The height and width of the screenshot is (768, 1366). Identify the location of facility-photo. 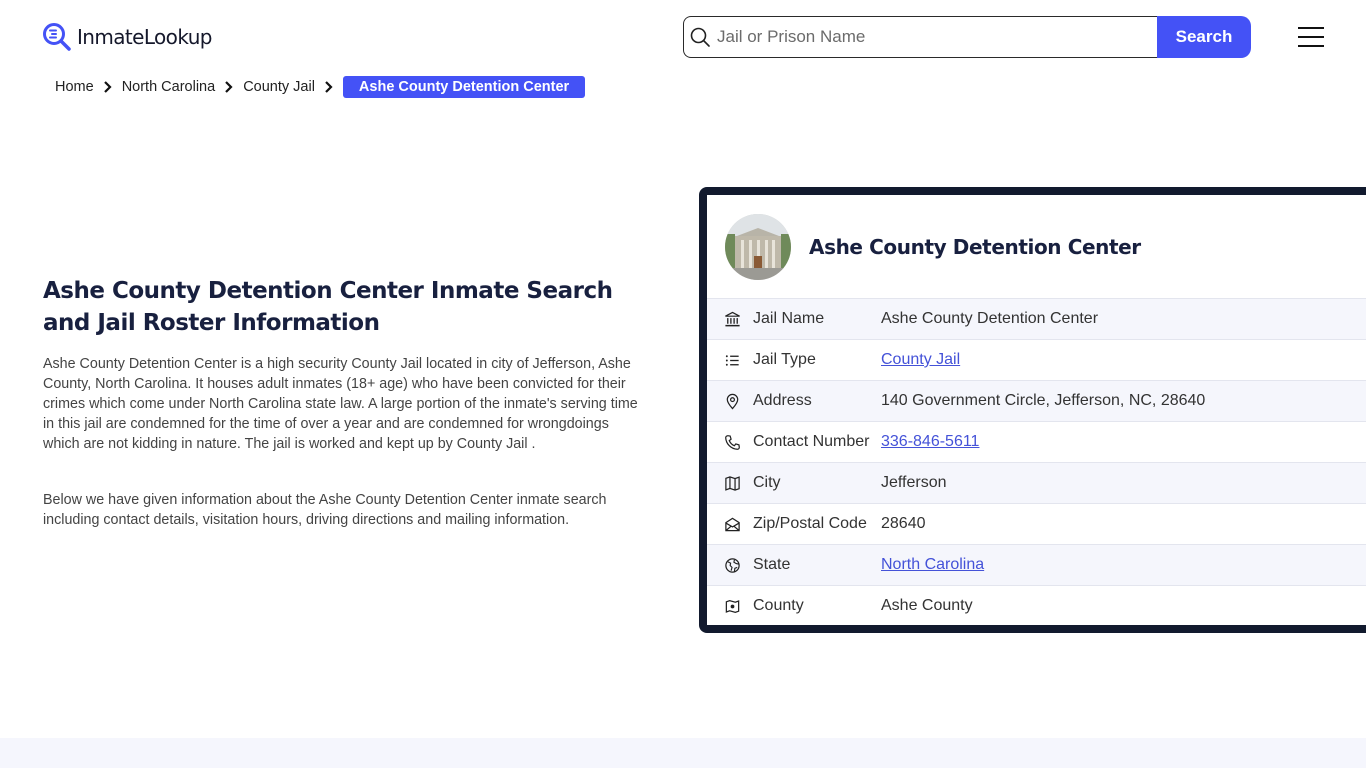
(758, 246).